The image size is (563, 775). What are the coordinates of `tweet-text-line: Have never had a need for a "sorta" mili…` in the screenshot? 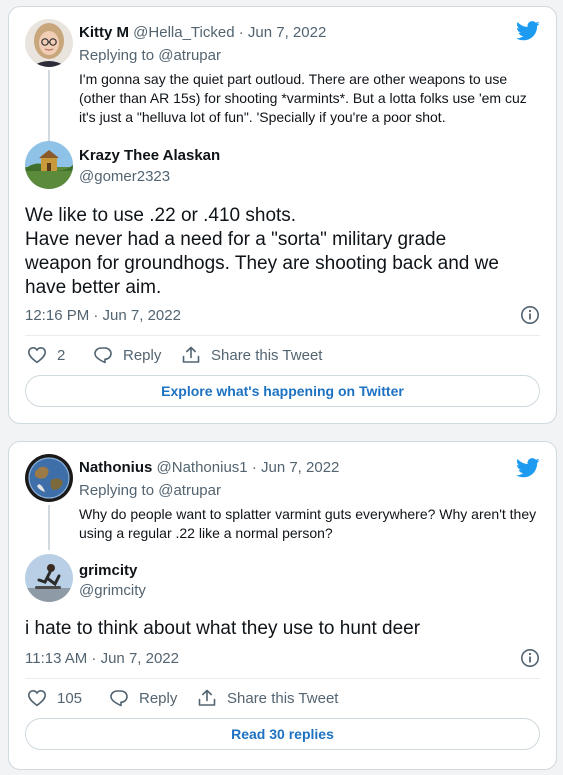 It's located at (236, 239).